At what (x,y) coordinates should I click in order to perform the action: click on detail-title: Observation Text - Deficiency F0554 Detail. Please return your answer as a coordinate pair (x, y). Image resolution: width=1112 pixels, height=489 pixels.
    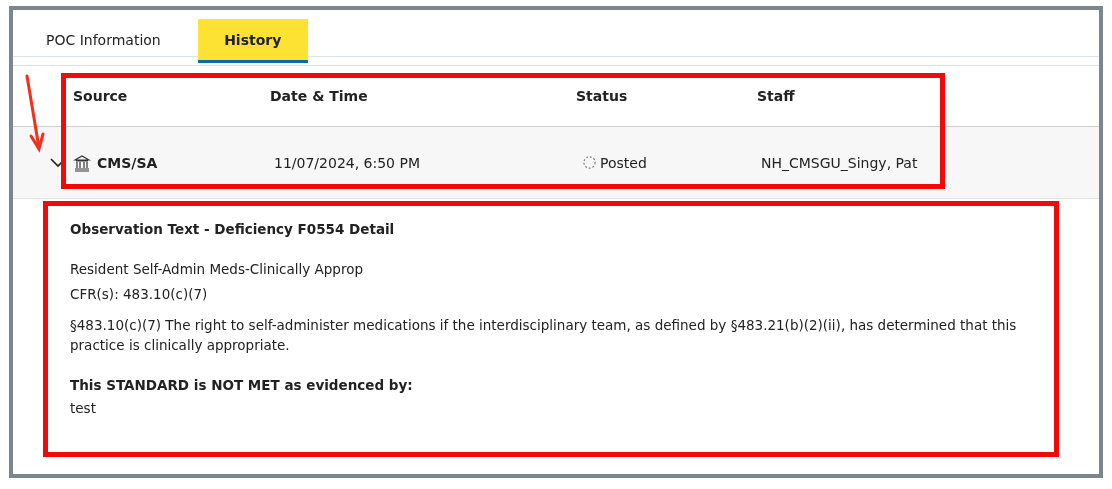
    Looking at the image, I should click on (233, 229).